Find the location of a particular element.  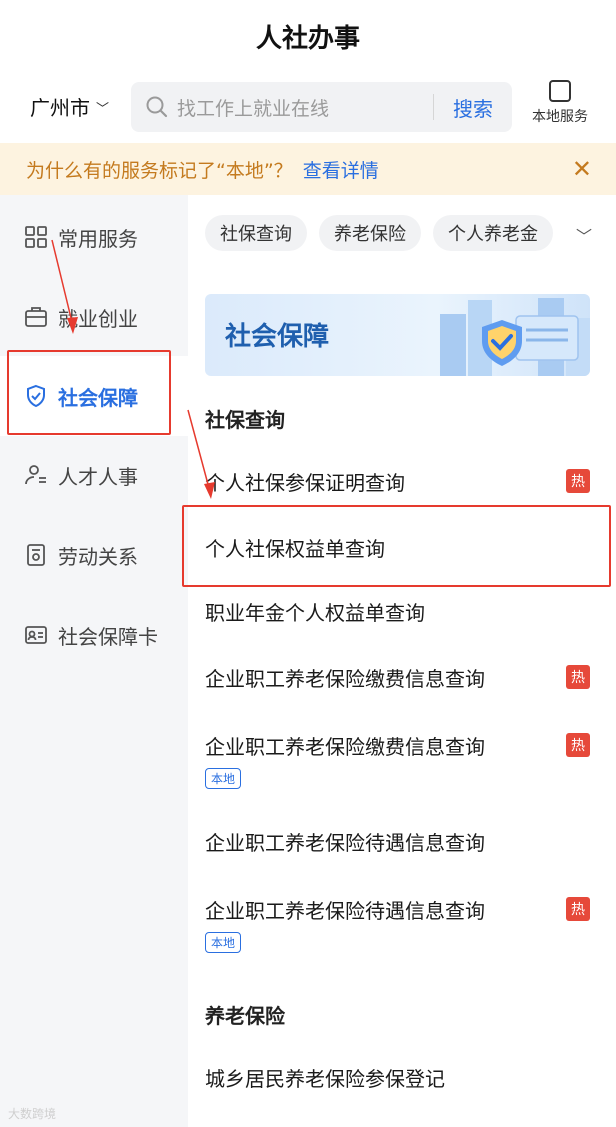

search-button: 搜索 is located at coordinates (473, 107).